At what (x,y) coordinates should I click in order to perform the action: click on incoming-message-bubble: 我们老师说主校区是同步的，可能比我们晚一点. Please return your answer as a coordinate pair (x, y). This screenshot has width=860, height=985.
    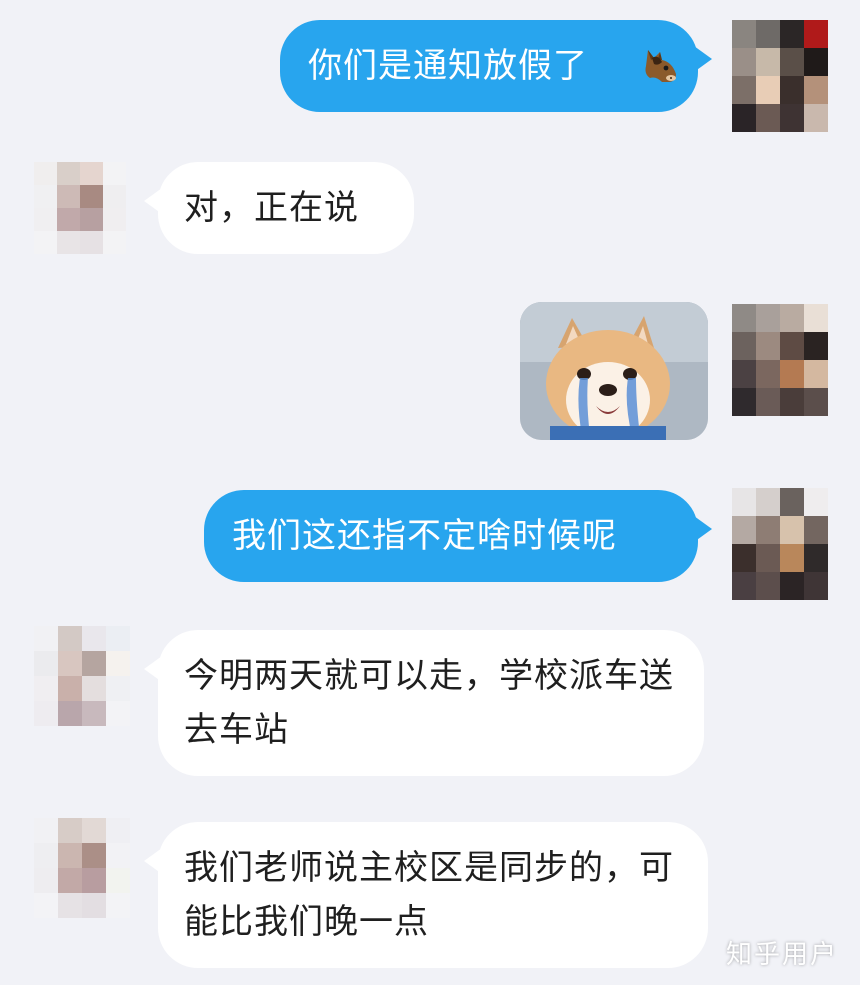
    Looking at the image, I should click on (426, 895).